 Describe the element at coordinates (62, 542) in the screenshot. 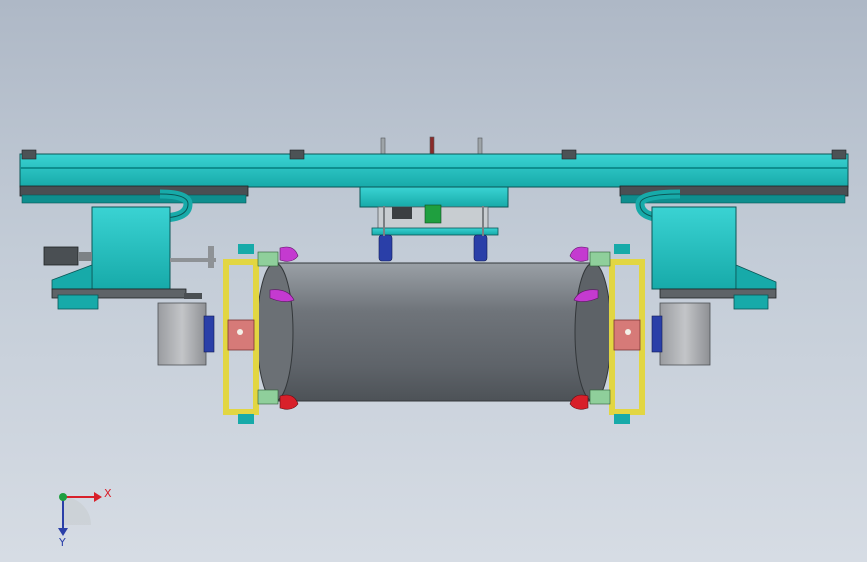

I see `y-axis-label: Y` at that location.